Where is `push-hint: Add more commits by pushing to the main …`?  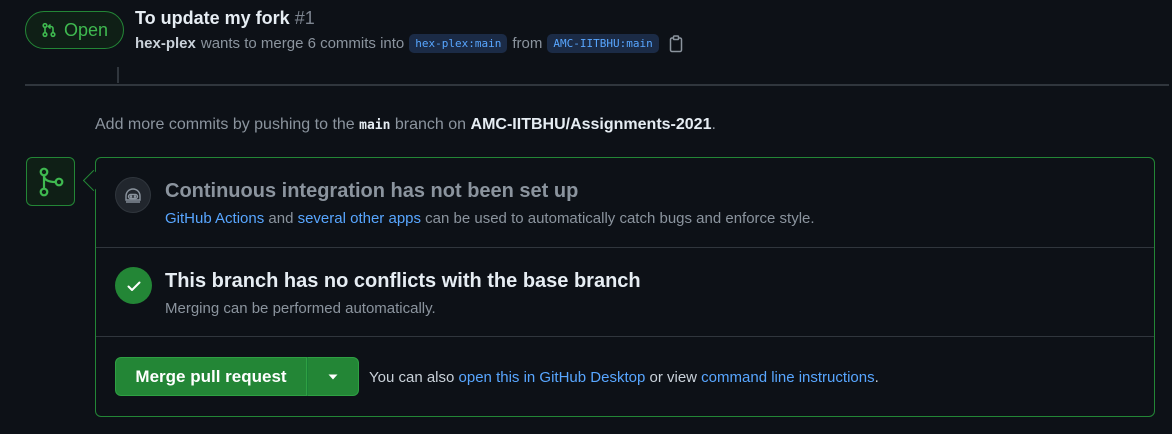
push-hint: Add more commits by pushing to the main … is located at coordinates (405, 125).